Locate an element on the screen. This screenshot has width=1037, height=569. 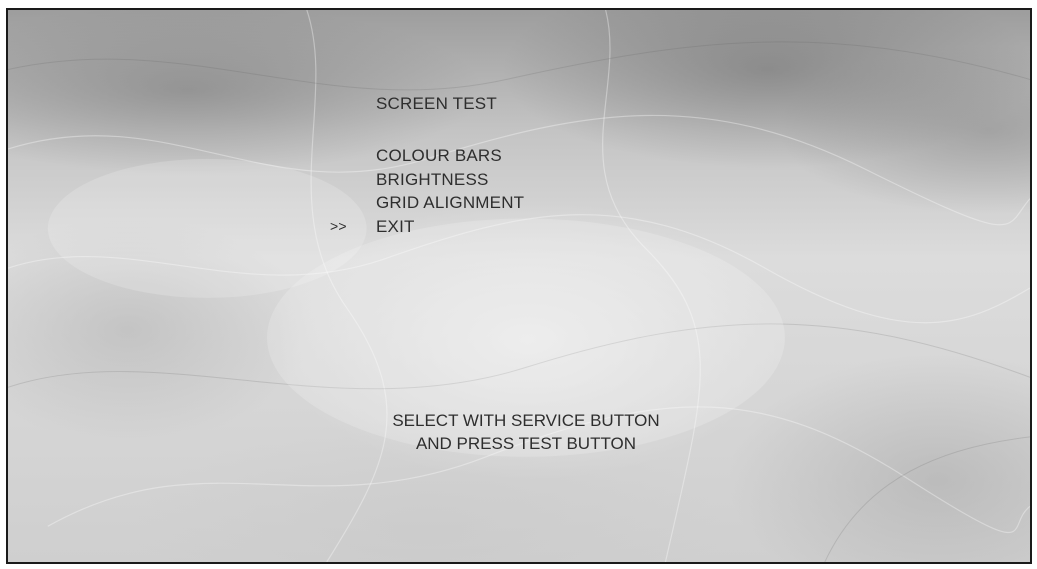
menu-item-exit: >> EXIT is located at coordinates (427, 227).